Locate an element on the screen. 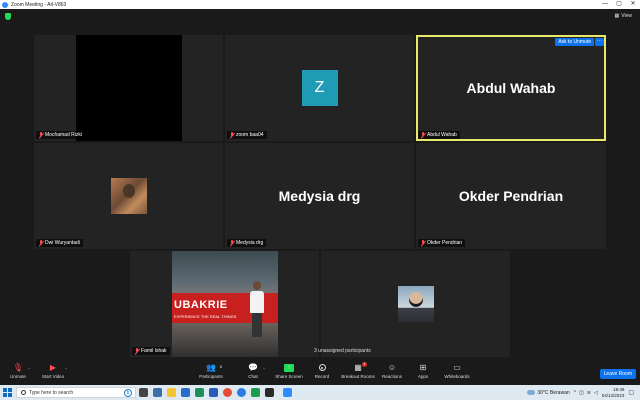 Image resolution: width=640 pixels, height=400 pixels. participants-label: Participants is located at coordinates (211, 376).